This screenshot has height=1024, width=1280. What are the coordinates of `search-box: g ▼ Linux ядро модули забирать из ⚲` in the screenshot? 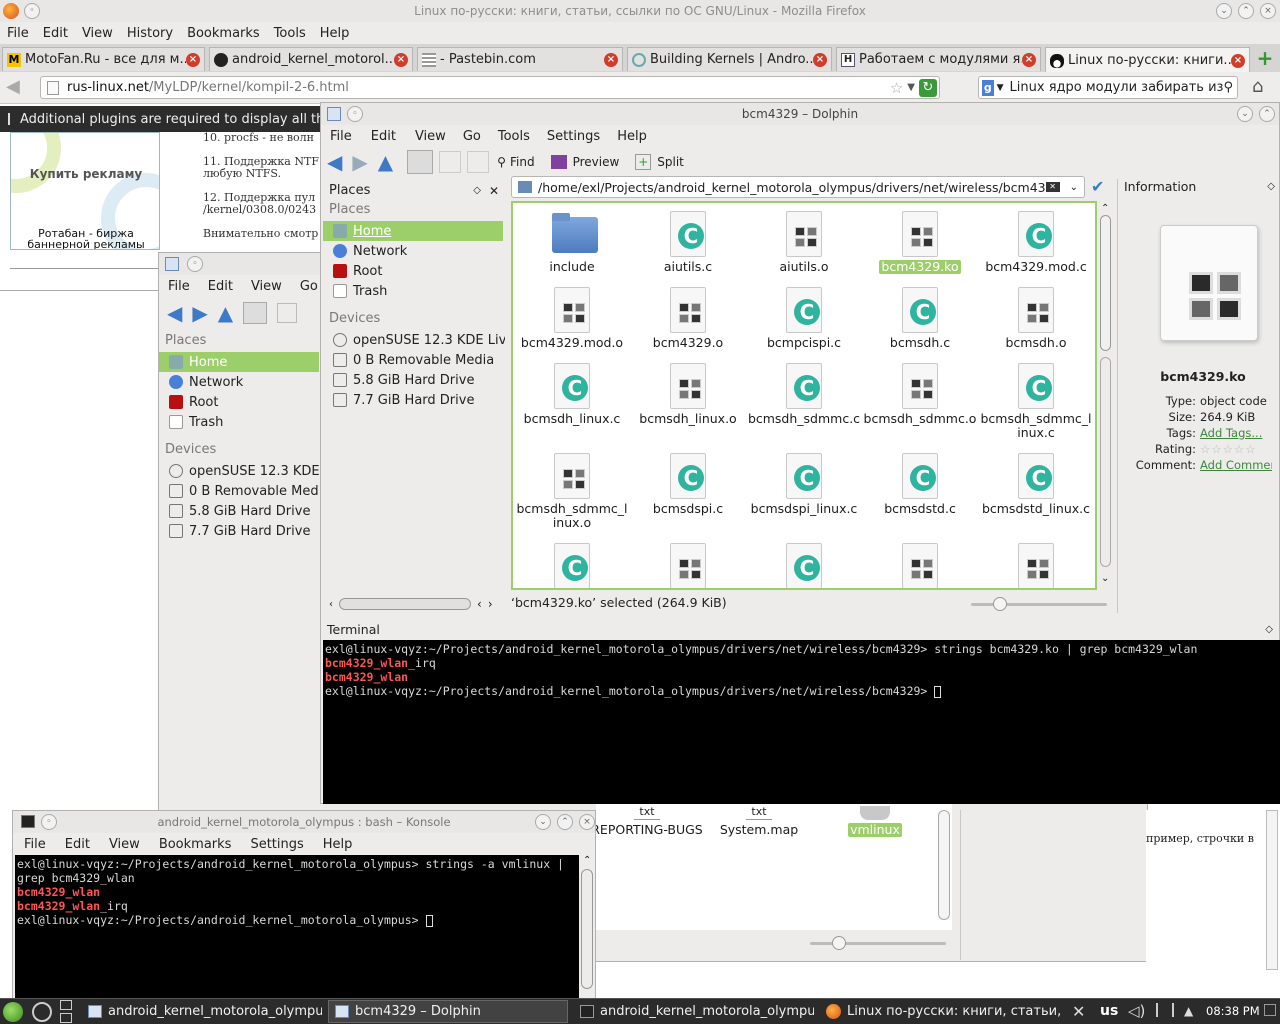 It's located at (1108, 87).